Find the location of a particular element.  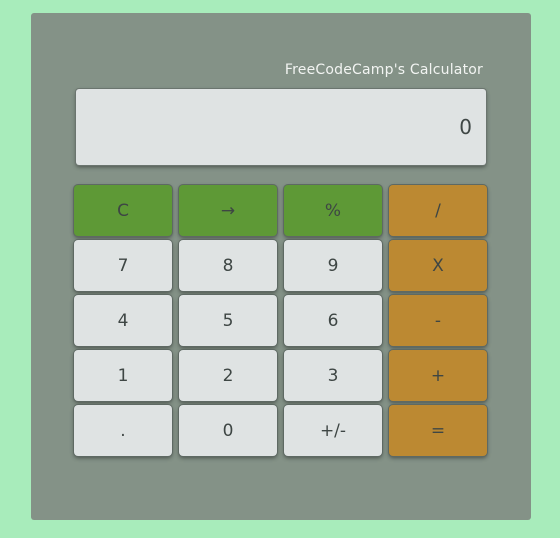

digit-2-button: 2 is located at coordinates (228, 375).